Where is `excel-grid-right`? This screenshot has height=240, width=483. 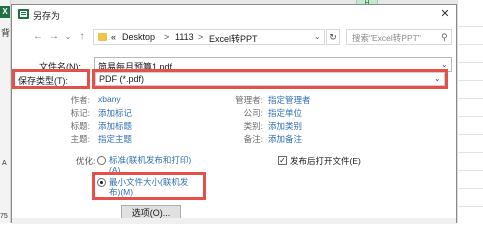
excel-grid-right is located at coordinates (470, 111).